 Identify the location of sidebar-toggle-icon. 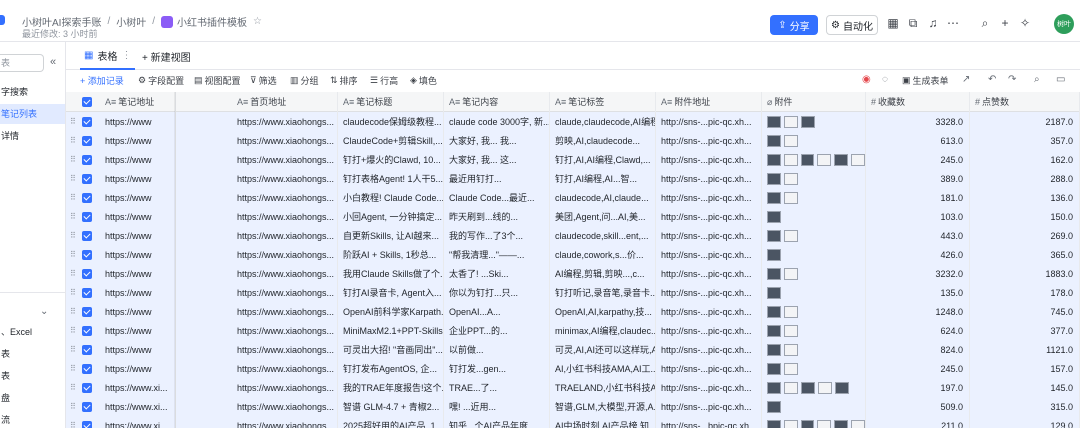
(2, 20).